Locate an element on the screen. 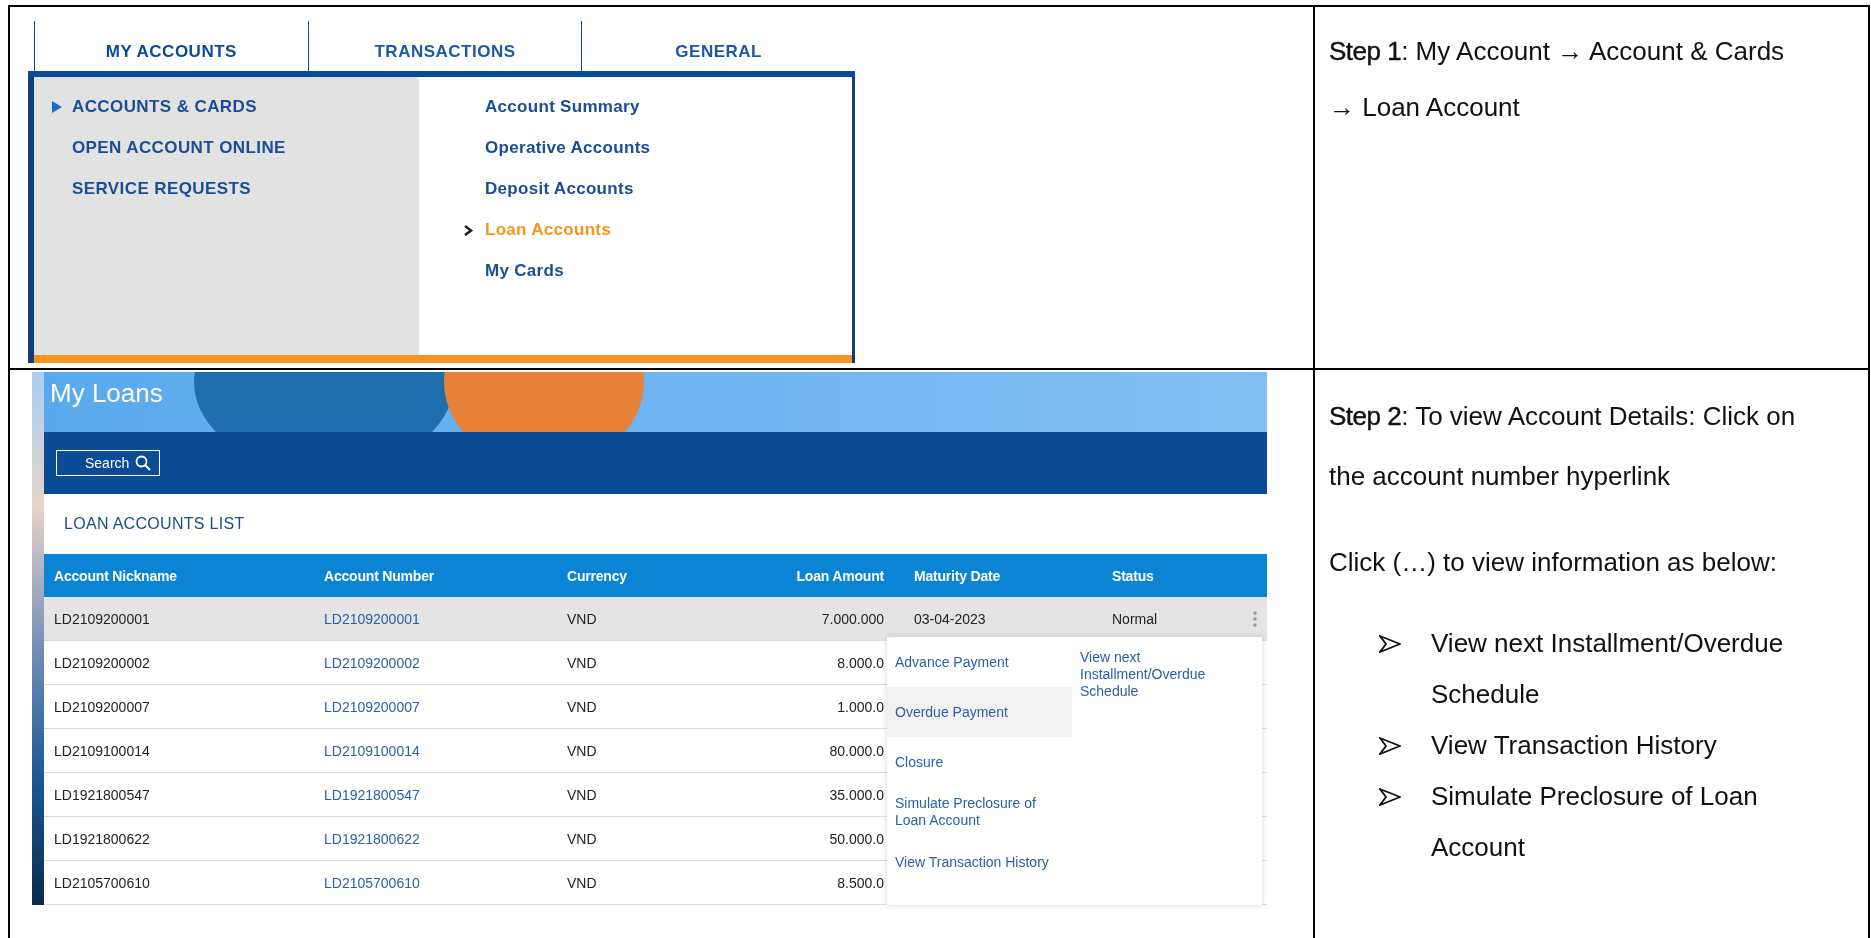 This screenshot has width=1871, height=938. column-header: Maturity Date is located at coordinates (957, 575).